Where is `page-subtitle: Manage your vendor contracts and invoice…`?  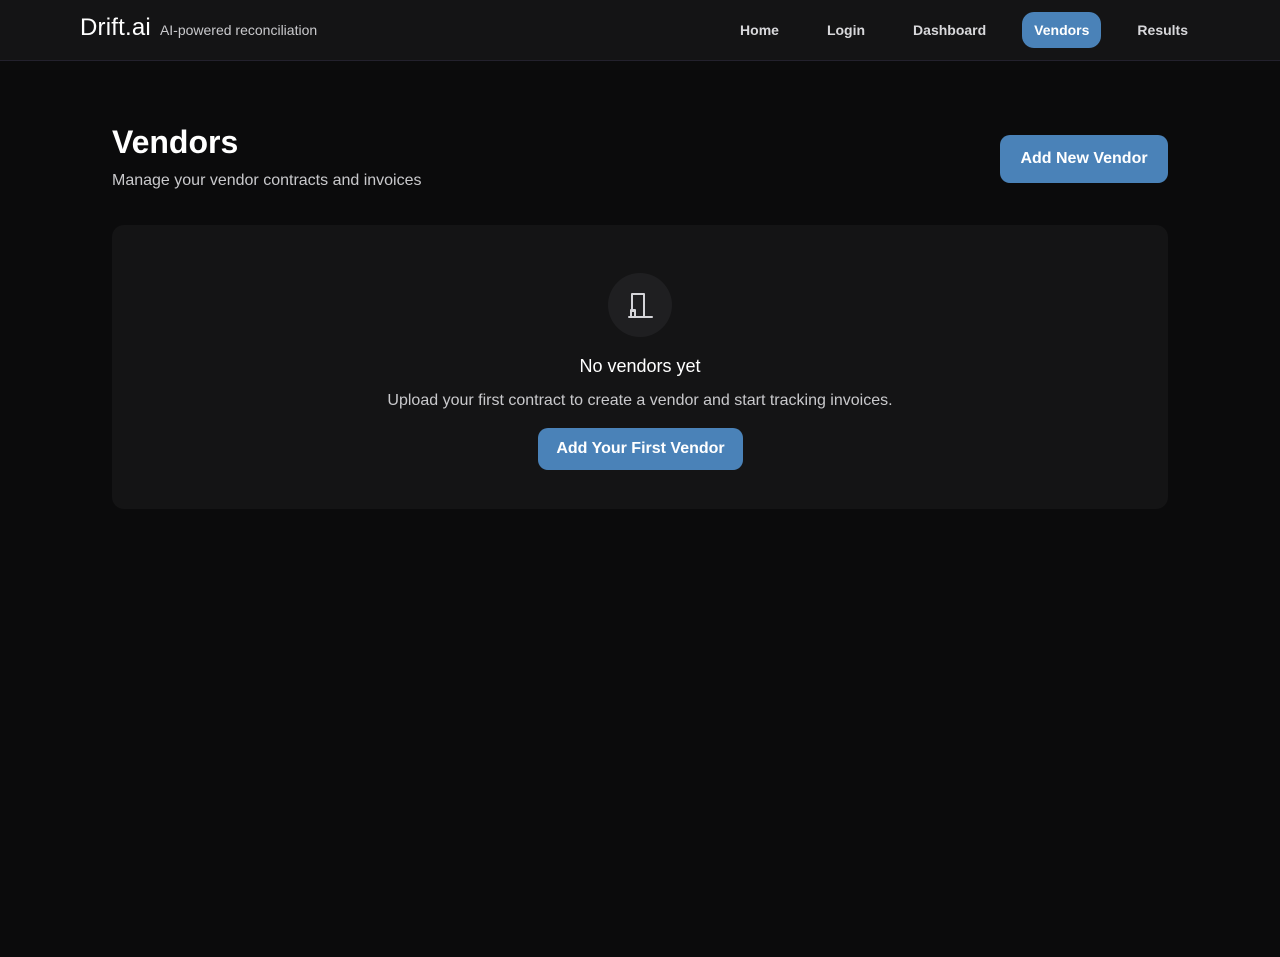 page-subtitle: Manage your vendor contracts and invoice… is located at coordinates (267, 180).